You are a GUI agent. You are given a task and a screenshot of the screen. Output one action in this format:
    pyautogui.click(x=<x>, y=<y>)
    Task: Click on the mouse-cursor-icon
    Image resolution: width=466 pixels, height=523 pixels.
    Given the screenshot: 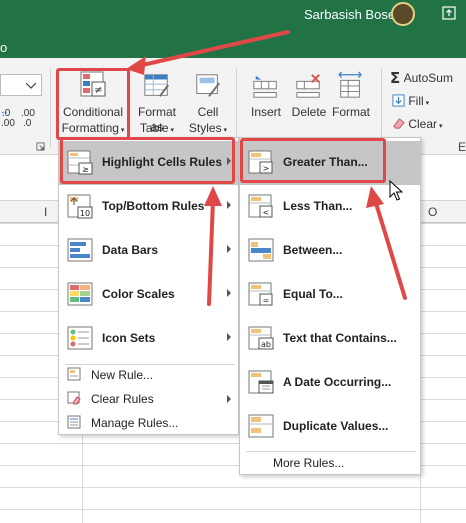 What is the action you would take?
    pyautogui.click(x=396, y=190)
    